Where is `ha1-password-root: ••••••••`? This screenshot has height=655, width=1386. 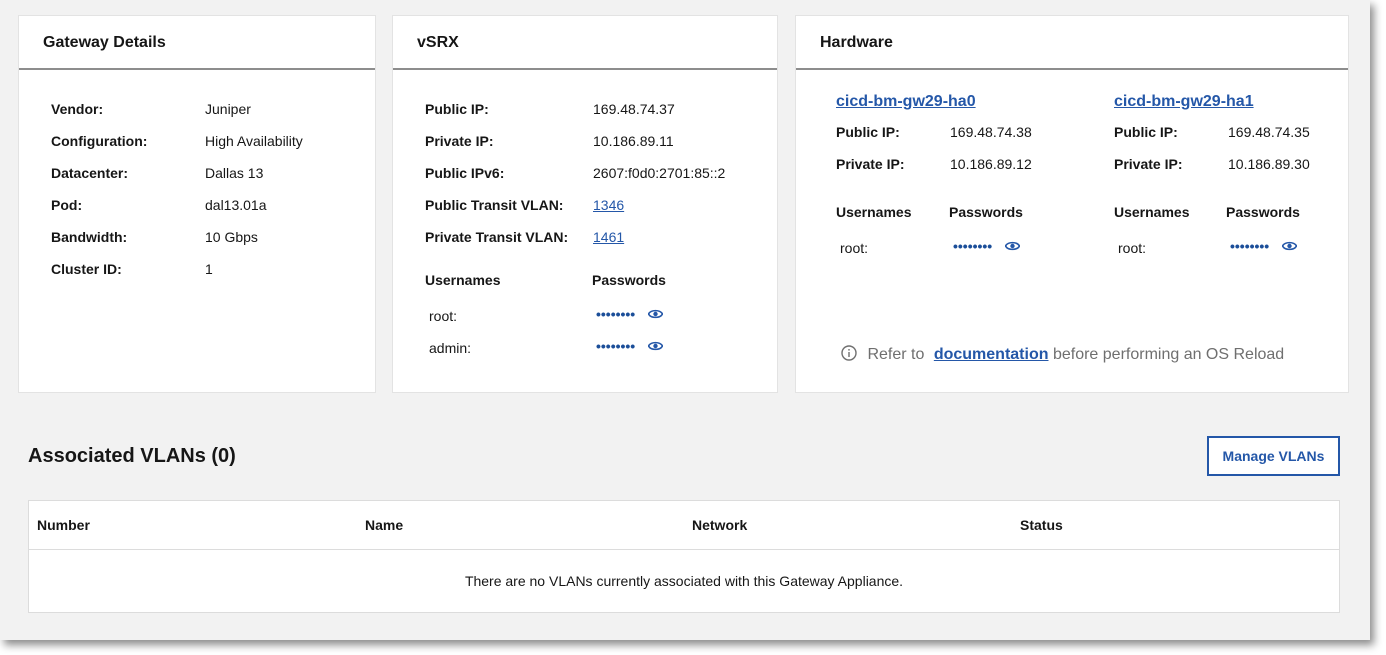
ha1-password-root: •••••••• is located at coordinates (1264, 247).